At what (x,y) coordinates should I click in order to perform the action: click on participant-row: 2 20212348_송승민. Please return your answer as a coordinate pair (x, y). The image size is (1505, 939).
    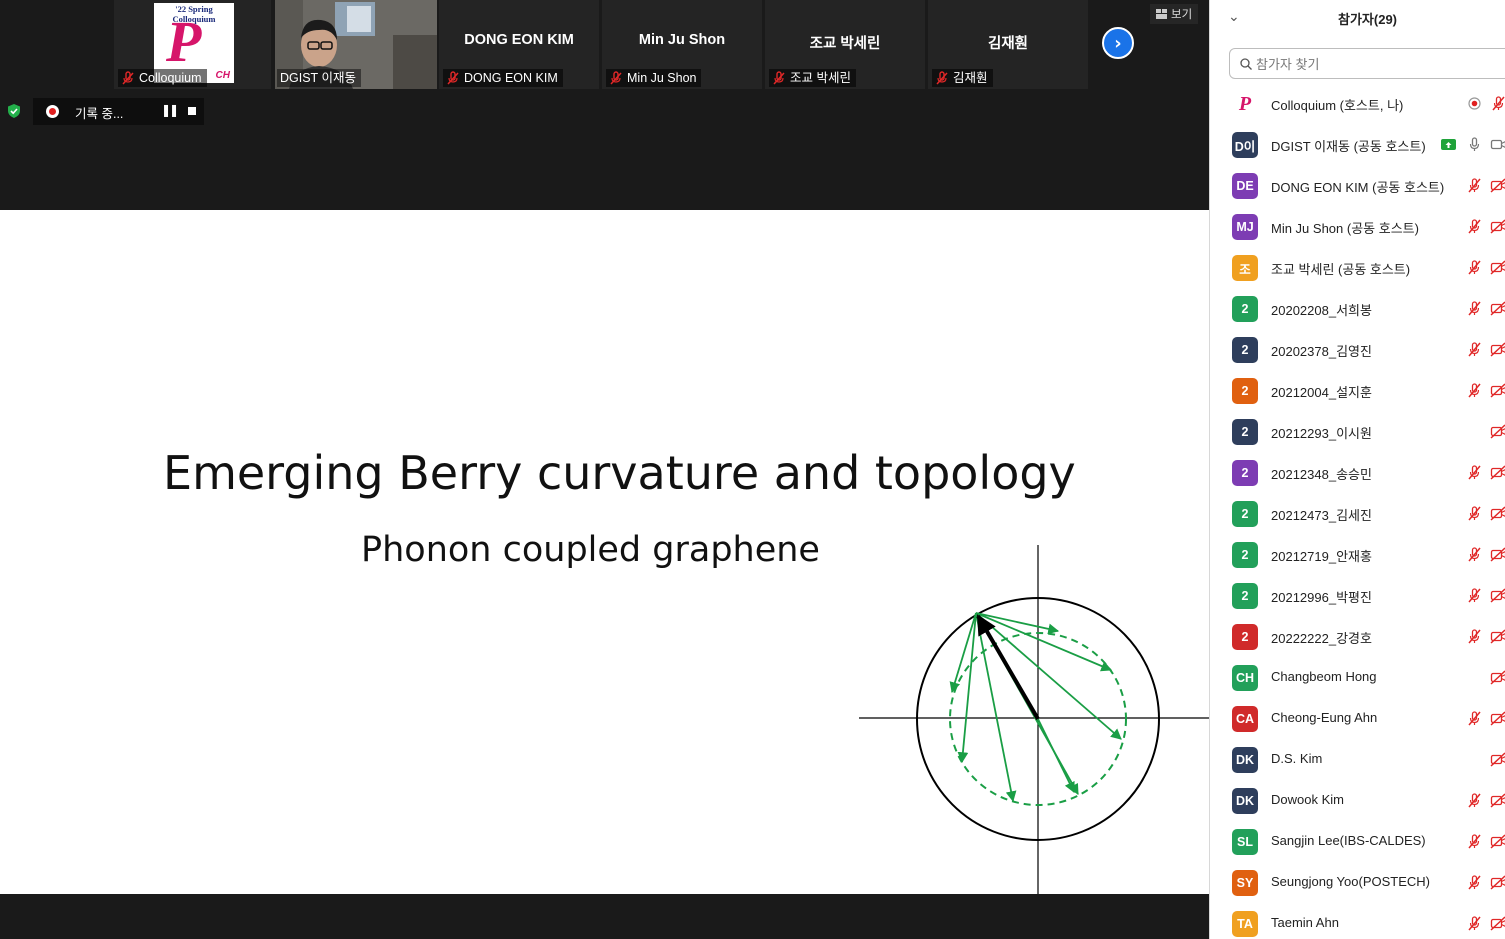
    Looking at the image, I should click on (1357, 472).